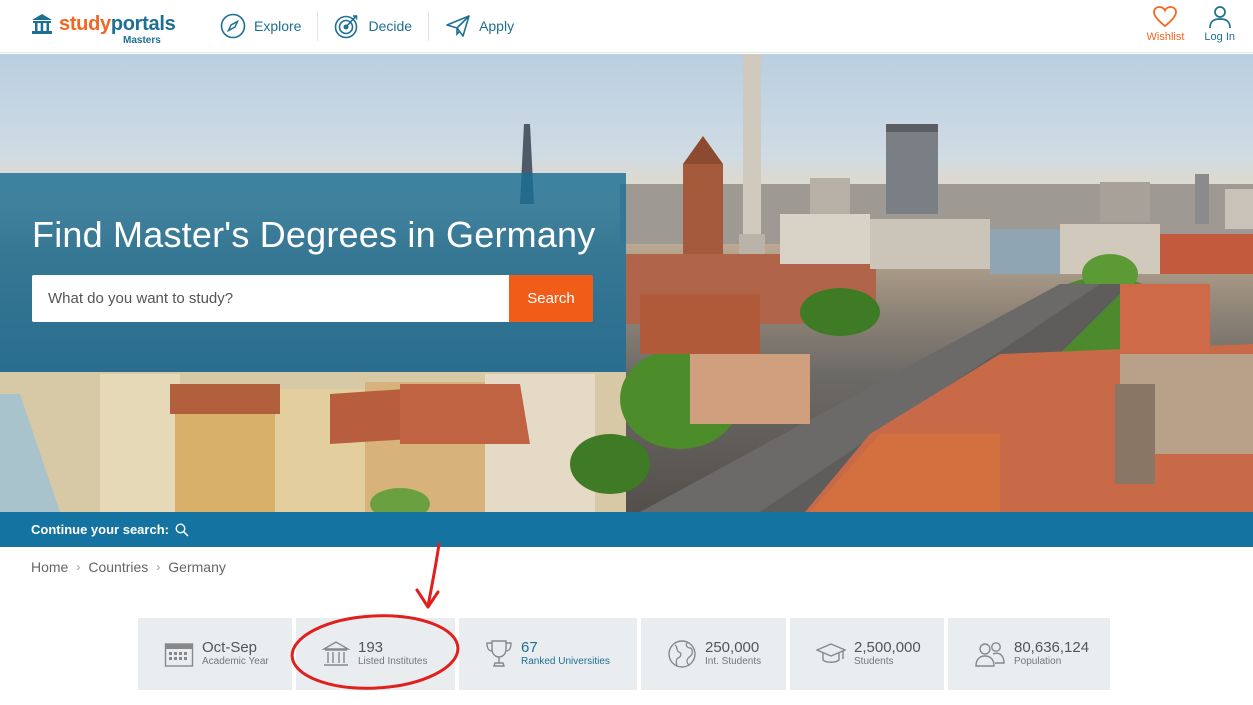 Image resolution: width=1253 pixels, height=705 pixels. I want to click on stat-value: 250,000, so click(732, 647).